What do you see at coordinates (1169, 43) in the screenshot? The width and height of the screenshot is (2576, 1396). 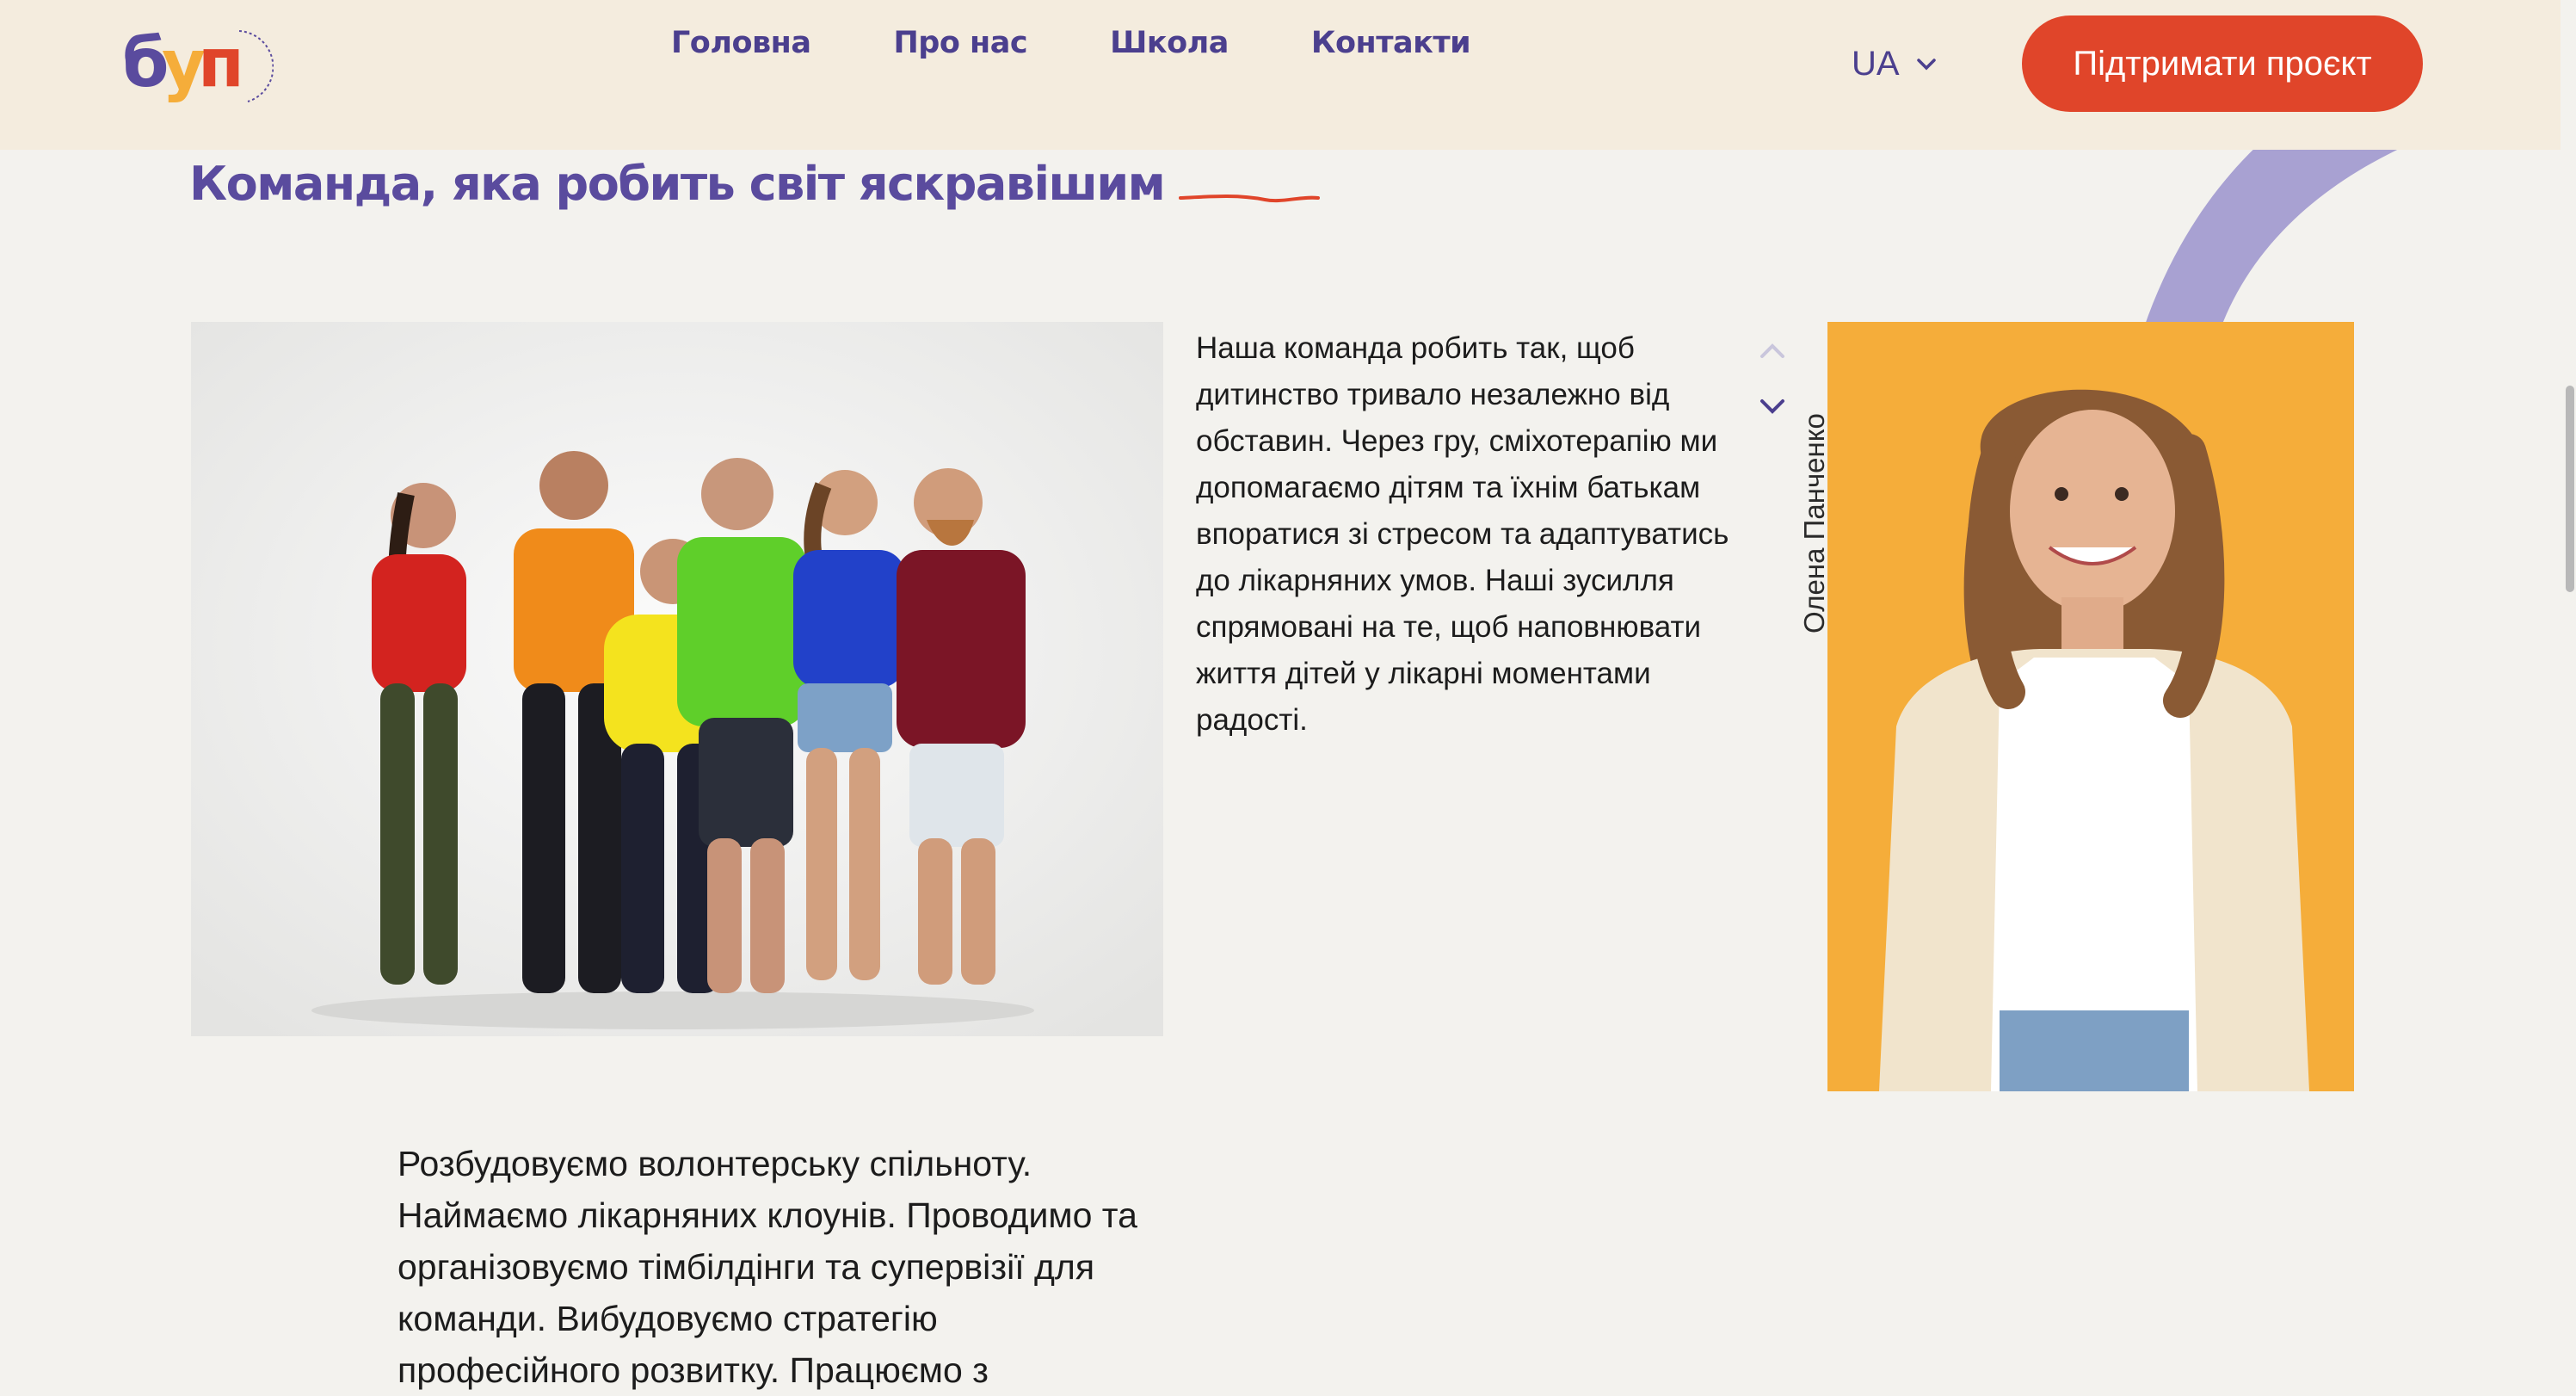 I see `nav-school: Школа` at bounding box center [1169, 43].